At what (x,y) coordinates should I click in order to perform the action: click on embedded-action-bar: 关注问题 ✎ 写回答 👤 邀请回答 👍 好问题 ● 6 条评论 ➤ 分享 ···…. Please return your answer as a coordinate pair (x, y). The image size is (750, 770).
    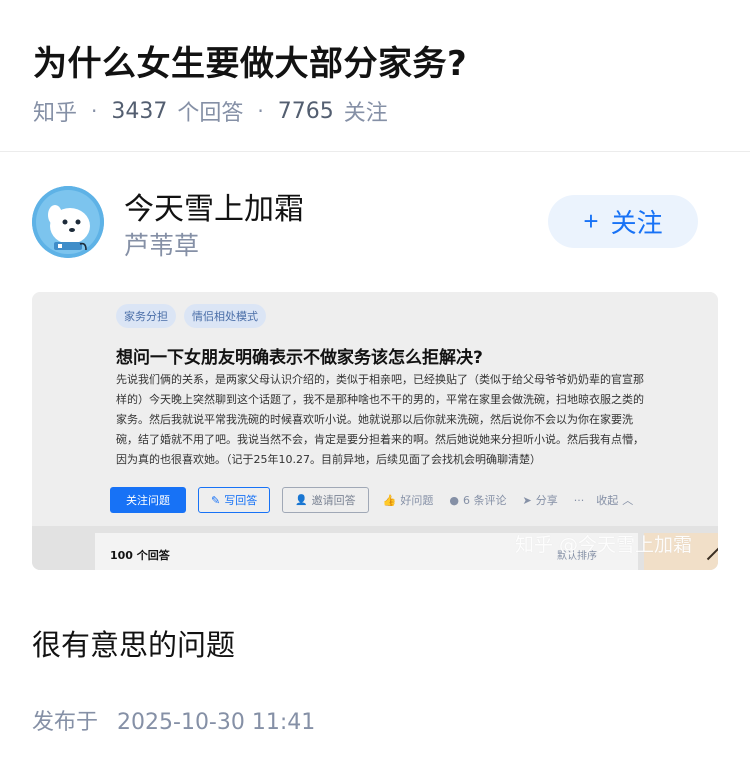
    Looking at the image, I should click on (371, 500).